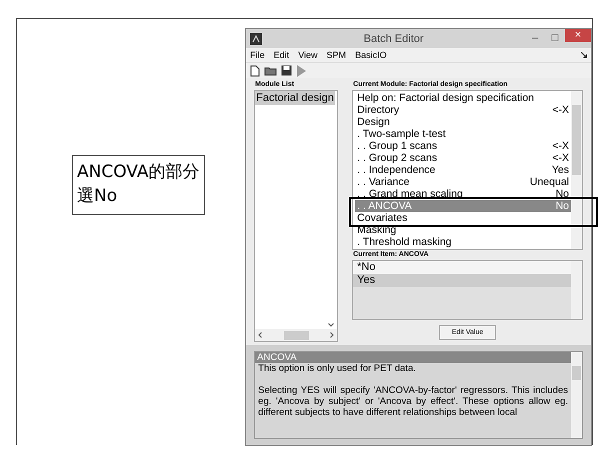 The image size is (607, 461). I want to click on menu-item: Edit, so click(282, 55).